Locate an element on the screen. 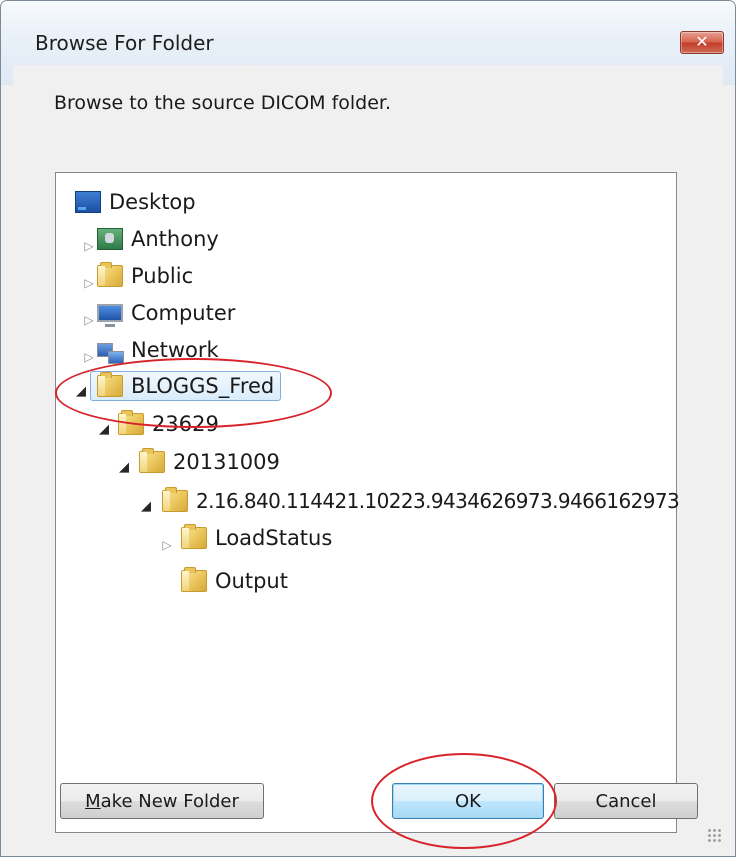 This screenshot has height=857, width=736. tree-item-label: LoadStatus is located at coordinates (274, 538).